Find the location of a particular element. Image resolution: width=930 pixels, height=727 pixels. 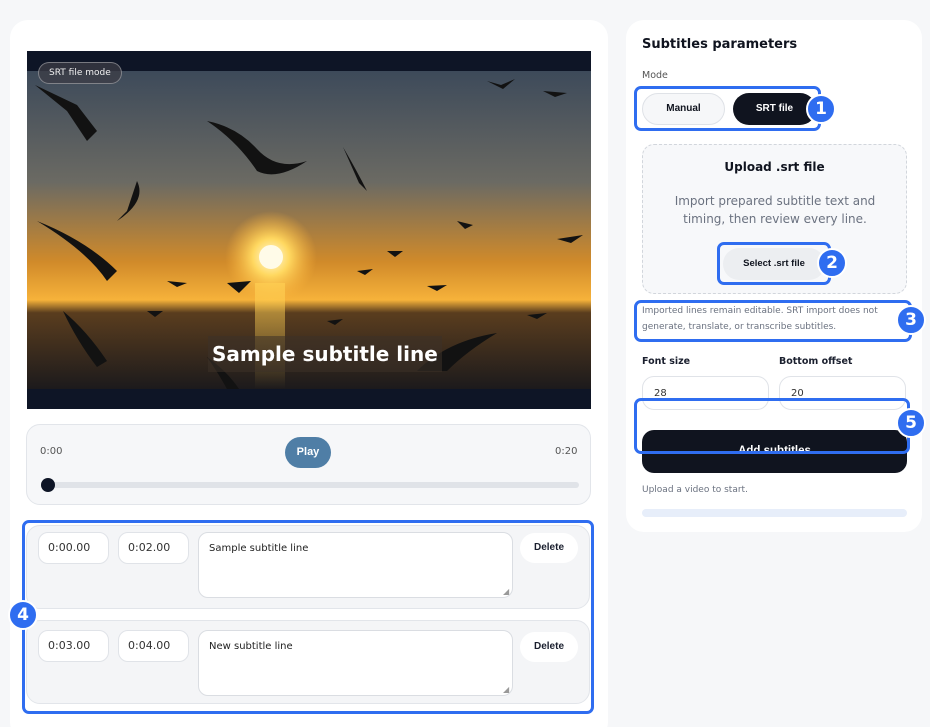

play-button: Play is located at coordinates (308, 452).